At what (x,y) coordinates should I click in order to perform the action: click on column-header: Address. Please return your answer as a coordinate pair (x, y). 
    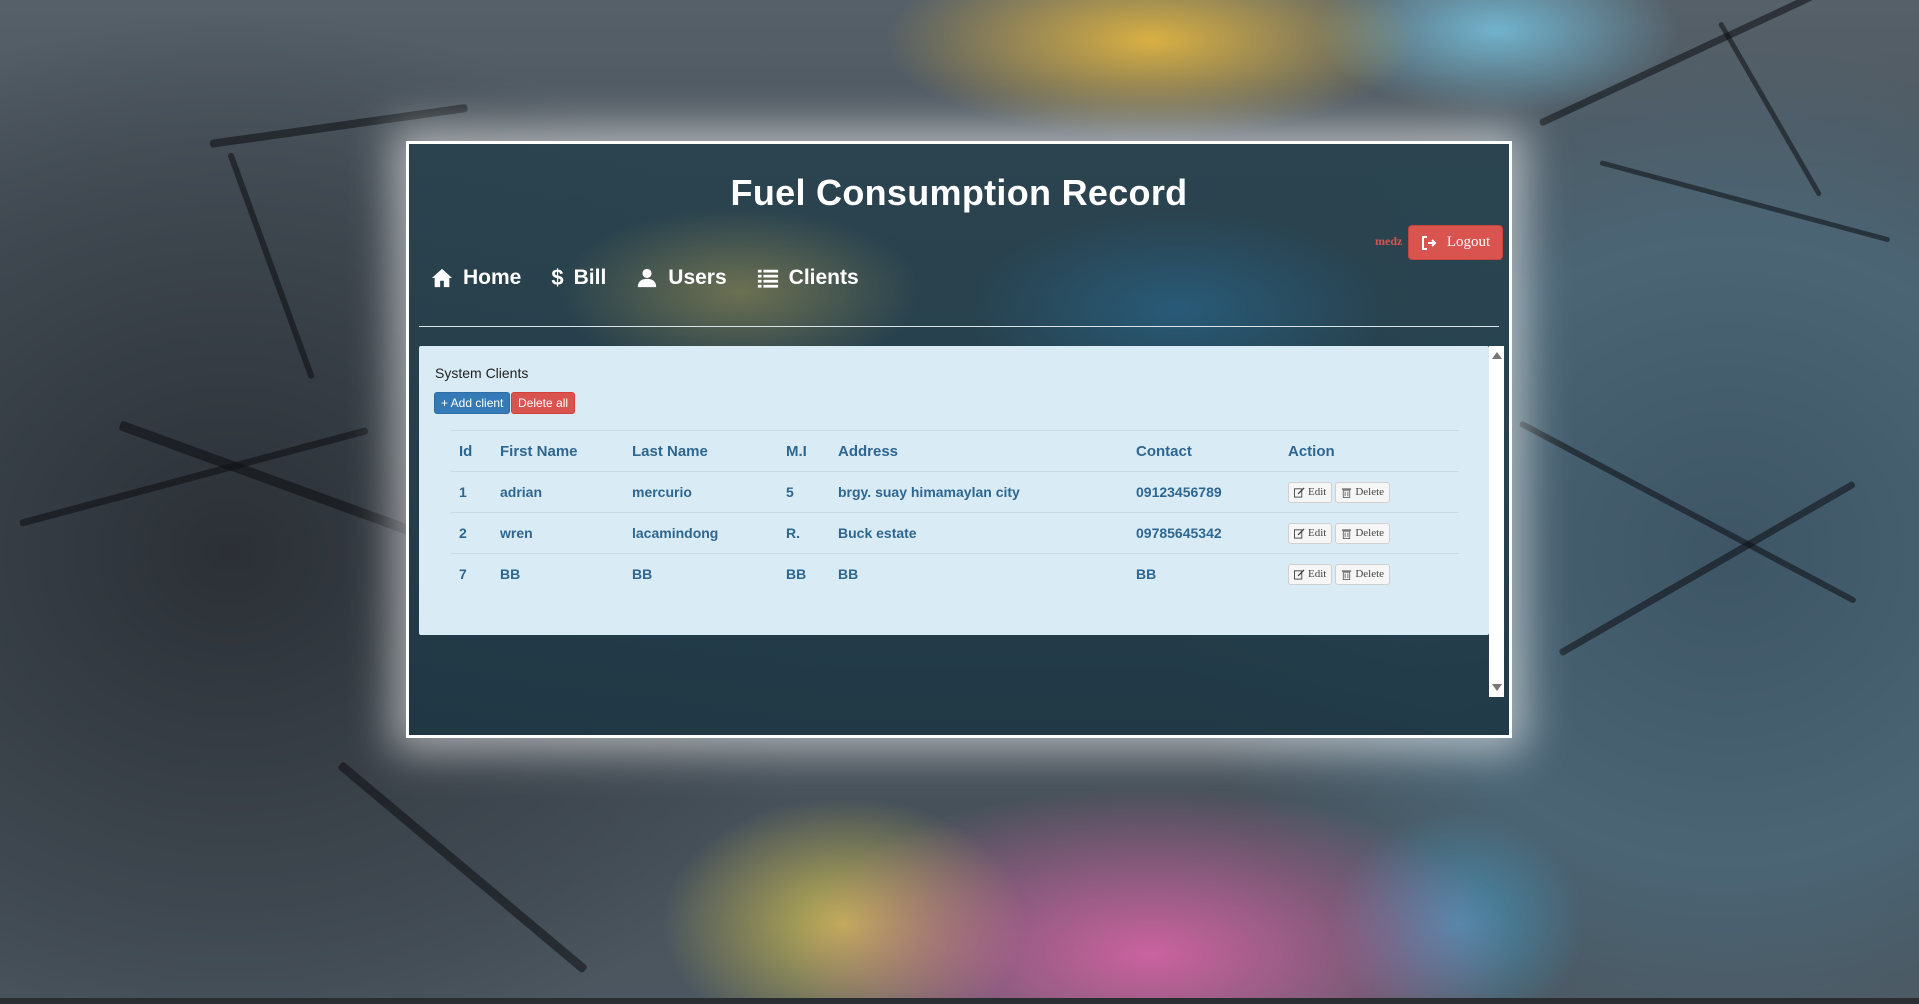
    Looking at the image, I should click on (979, 451).